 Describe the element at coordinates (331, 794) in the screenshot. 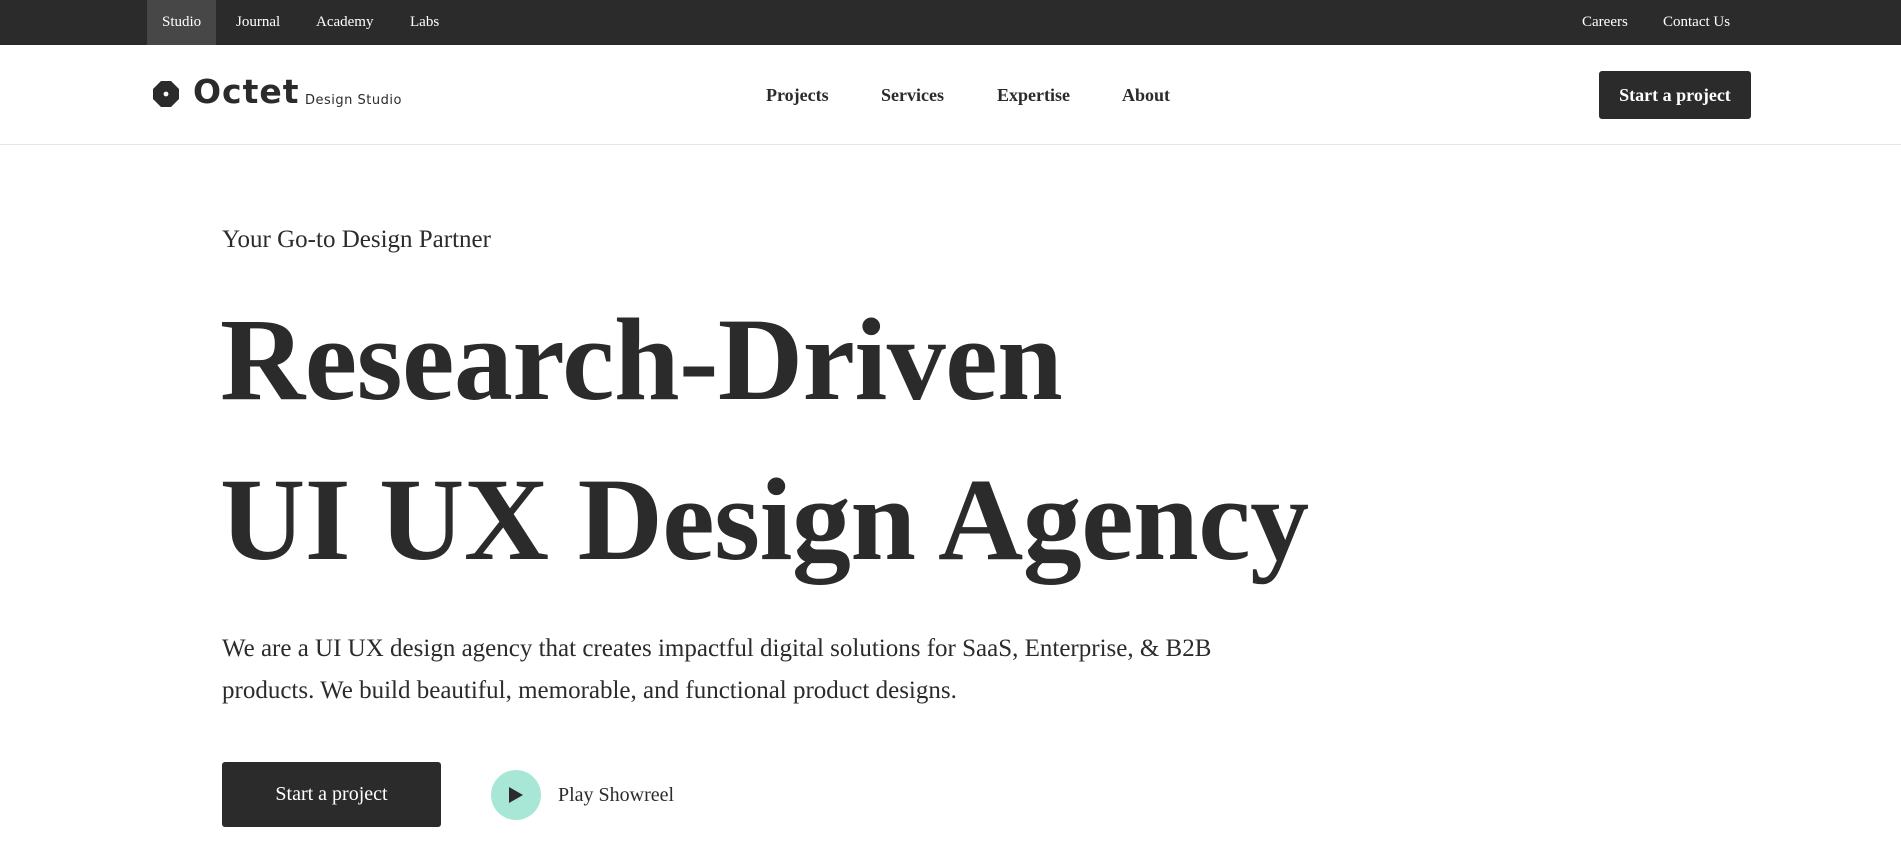

I see `hero-start-project-button: Start a project` at that location.